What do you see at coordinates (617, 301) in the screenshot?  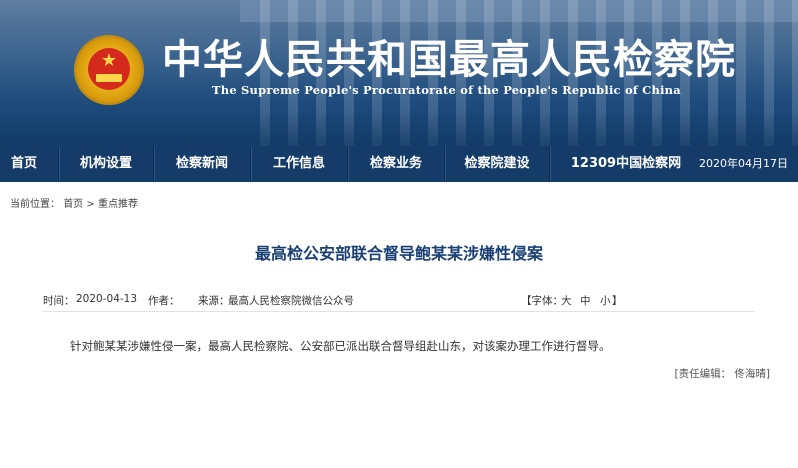 I see `font-size-close: 】` at bounding box center [617, 301].